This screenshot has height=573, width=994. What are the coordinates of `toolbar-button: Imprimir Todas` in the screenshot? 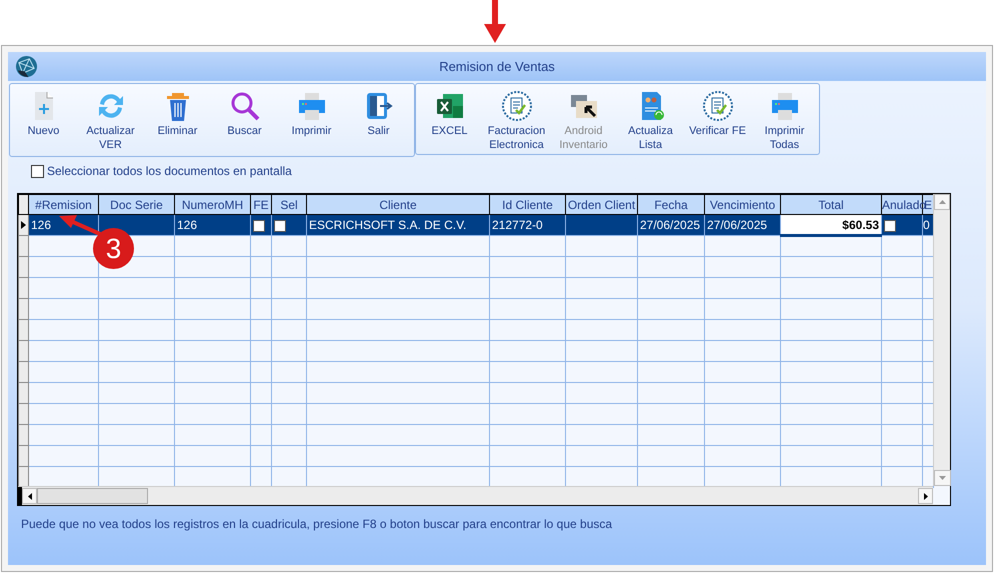 It's located at (784, 119).